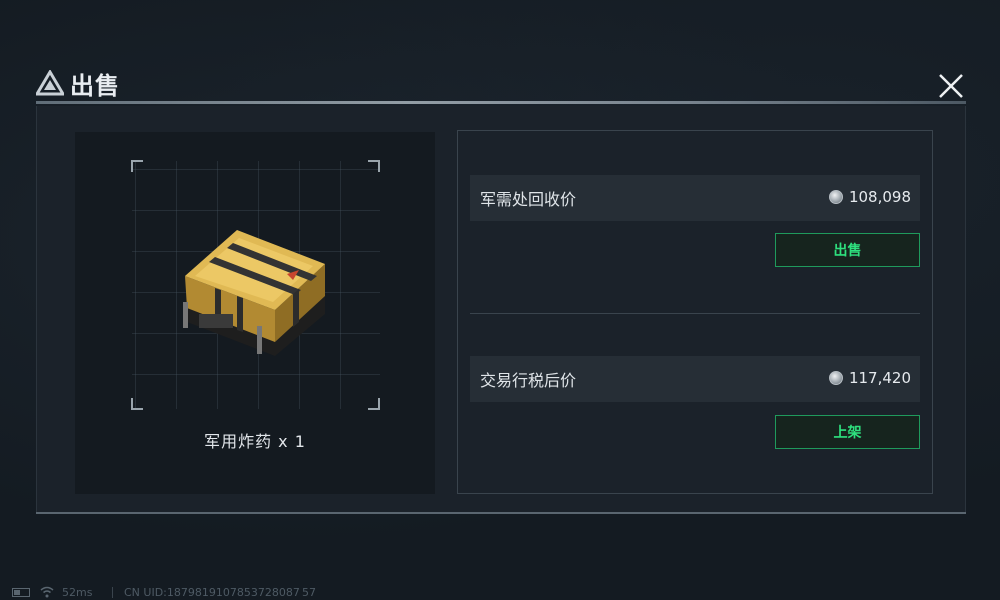  What do you see at coordinates (501, 513) in the screenshot?
I see `panel-bottom-border` at bounding box center [501, 513].